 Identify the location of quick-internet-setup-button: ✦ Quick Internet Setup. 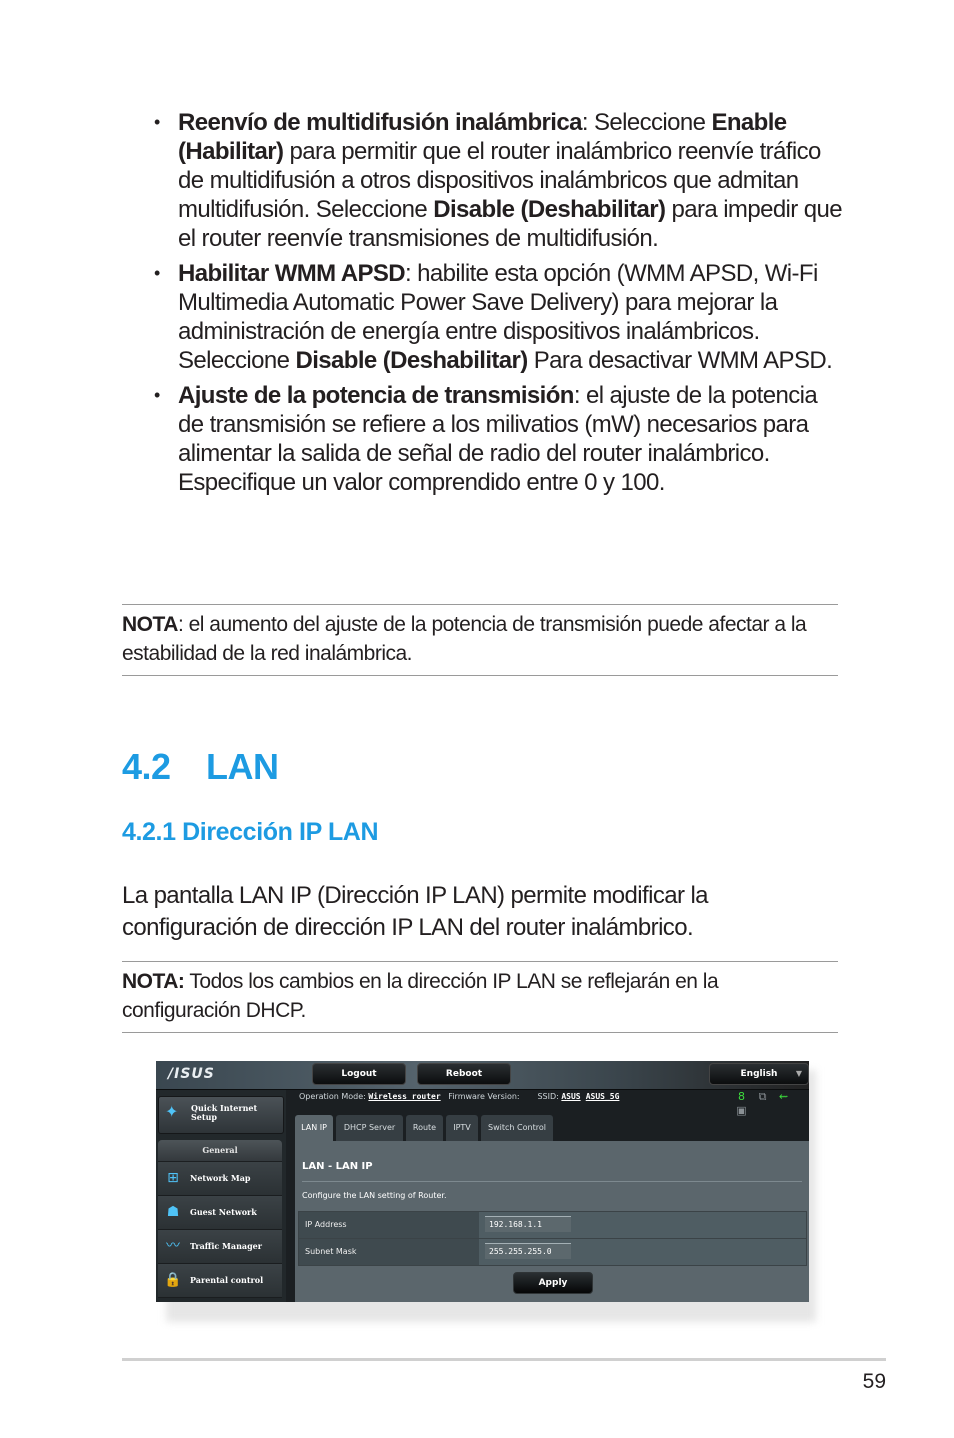
(221, 1115).